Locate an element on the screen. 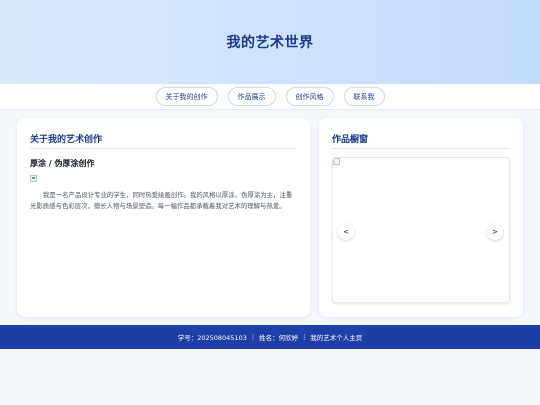  about-subtitle: 厚涂 / 伪厚涂创作 is located at coordinates (62, 163).